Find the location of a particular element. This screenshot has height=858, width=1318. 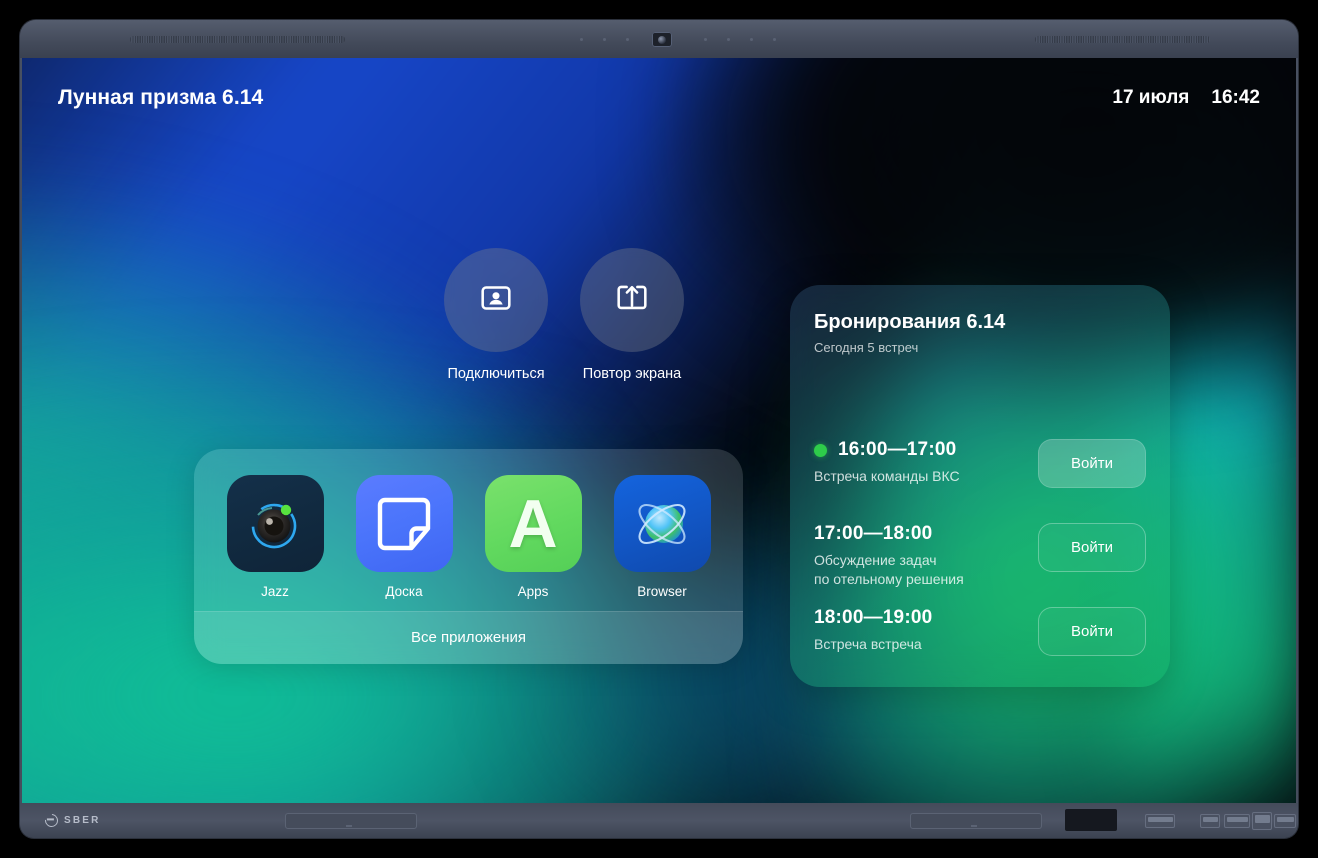

bezel-black-panel is located at coordinates (1091, 820).